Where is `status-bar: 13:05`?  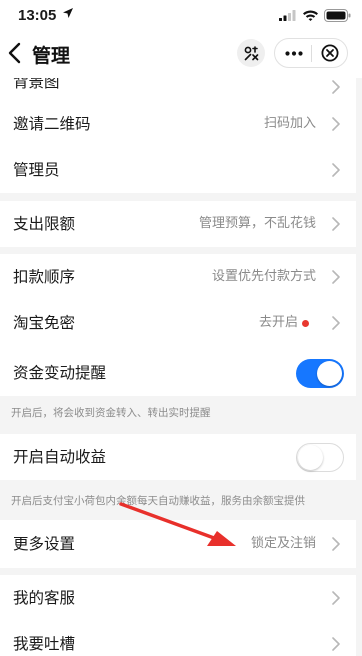
status-bar: 13:05 is located at coordinates (181, 15).